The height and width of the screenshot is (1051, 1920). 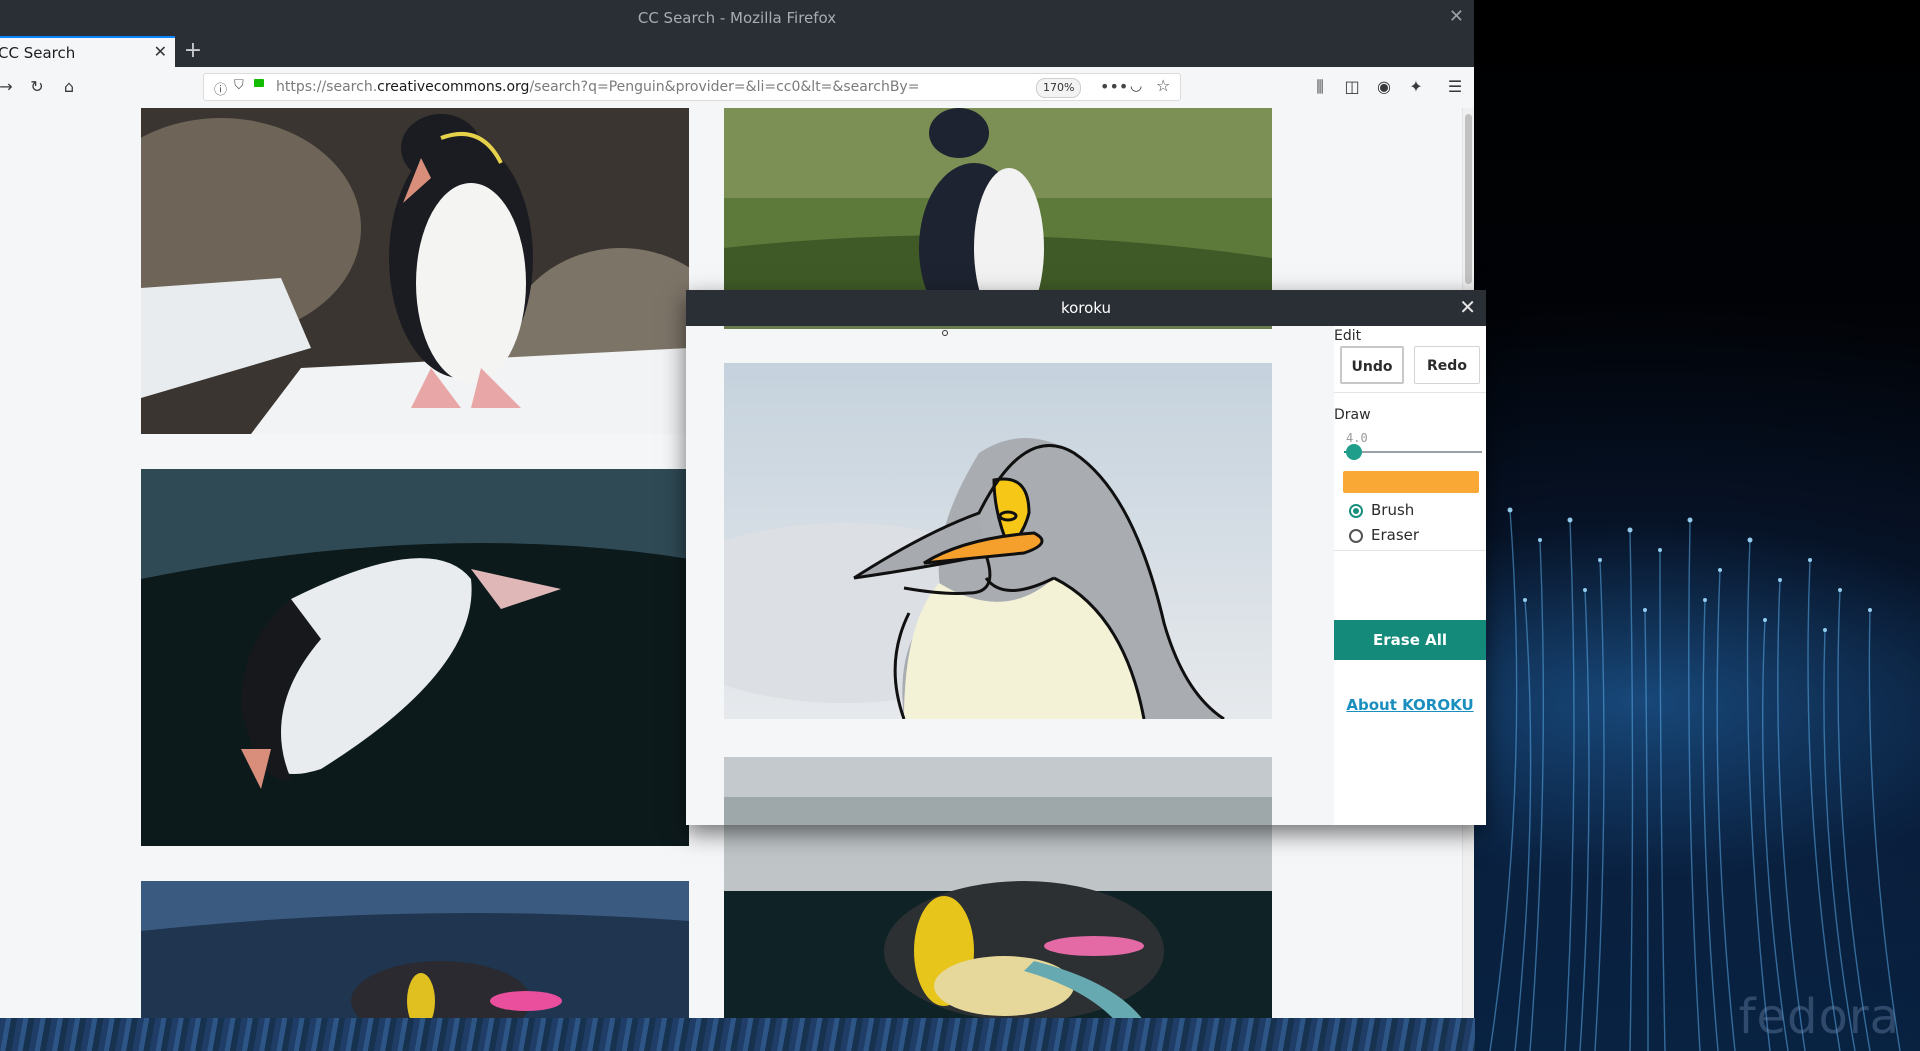 I want to click on tab-strip: CC Search ✕ +, so click(x=737, y=51).